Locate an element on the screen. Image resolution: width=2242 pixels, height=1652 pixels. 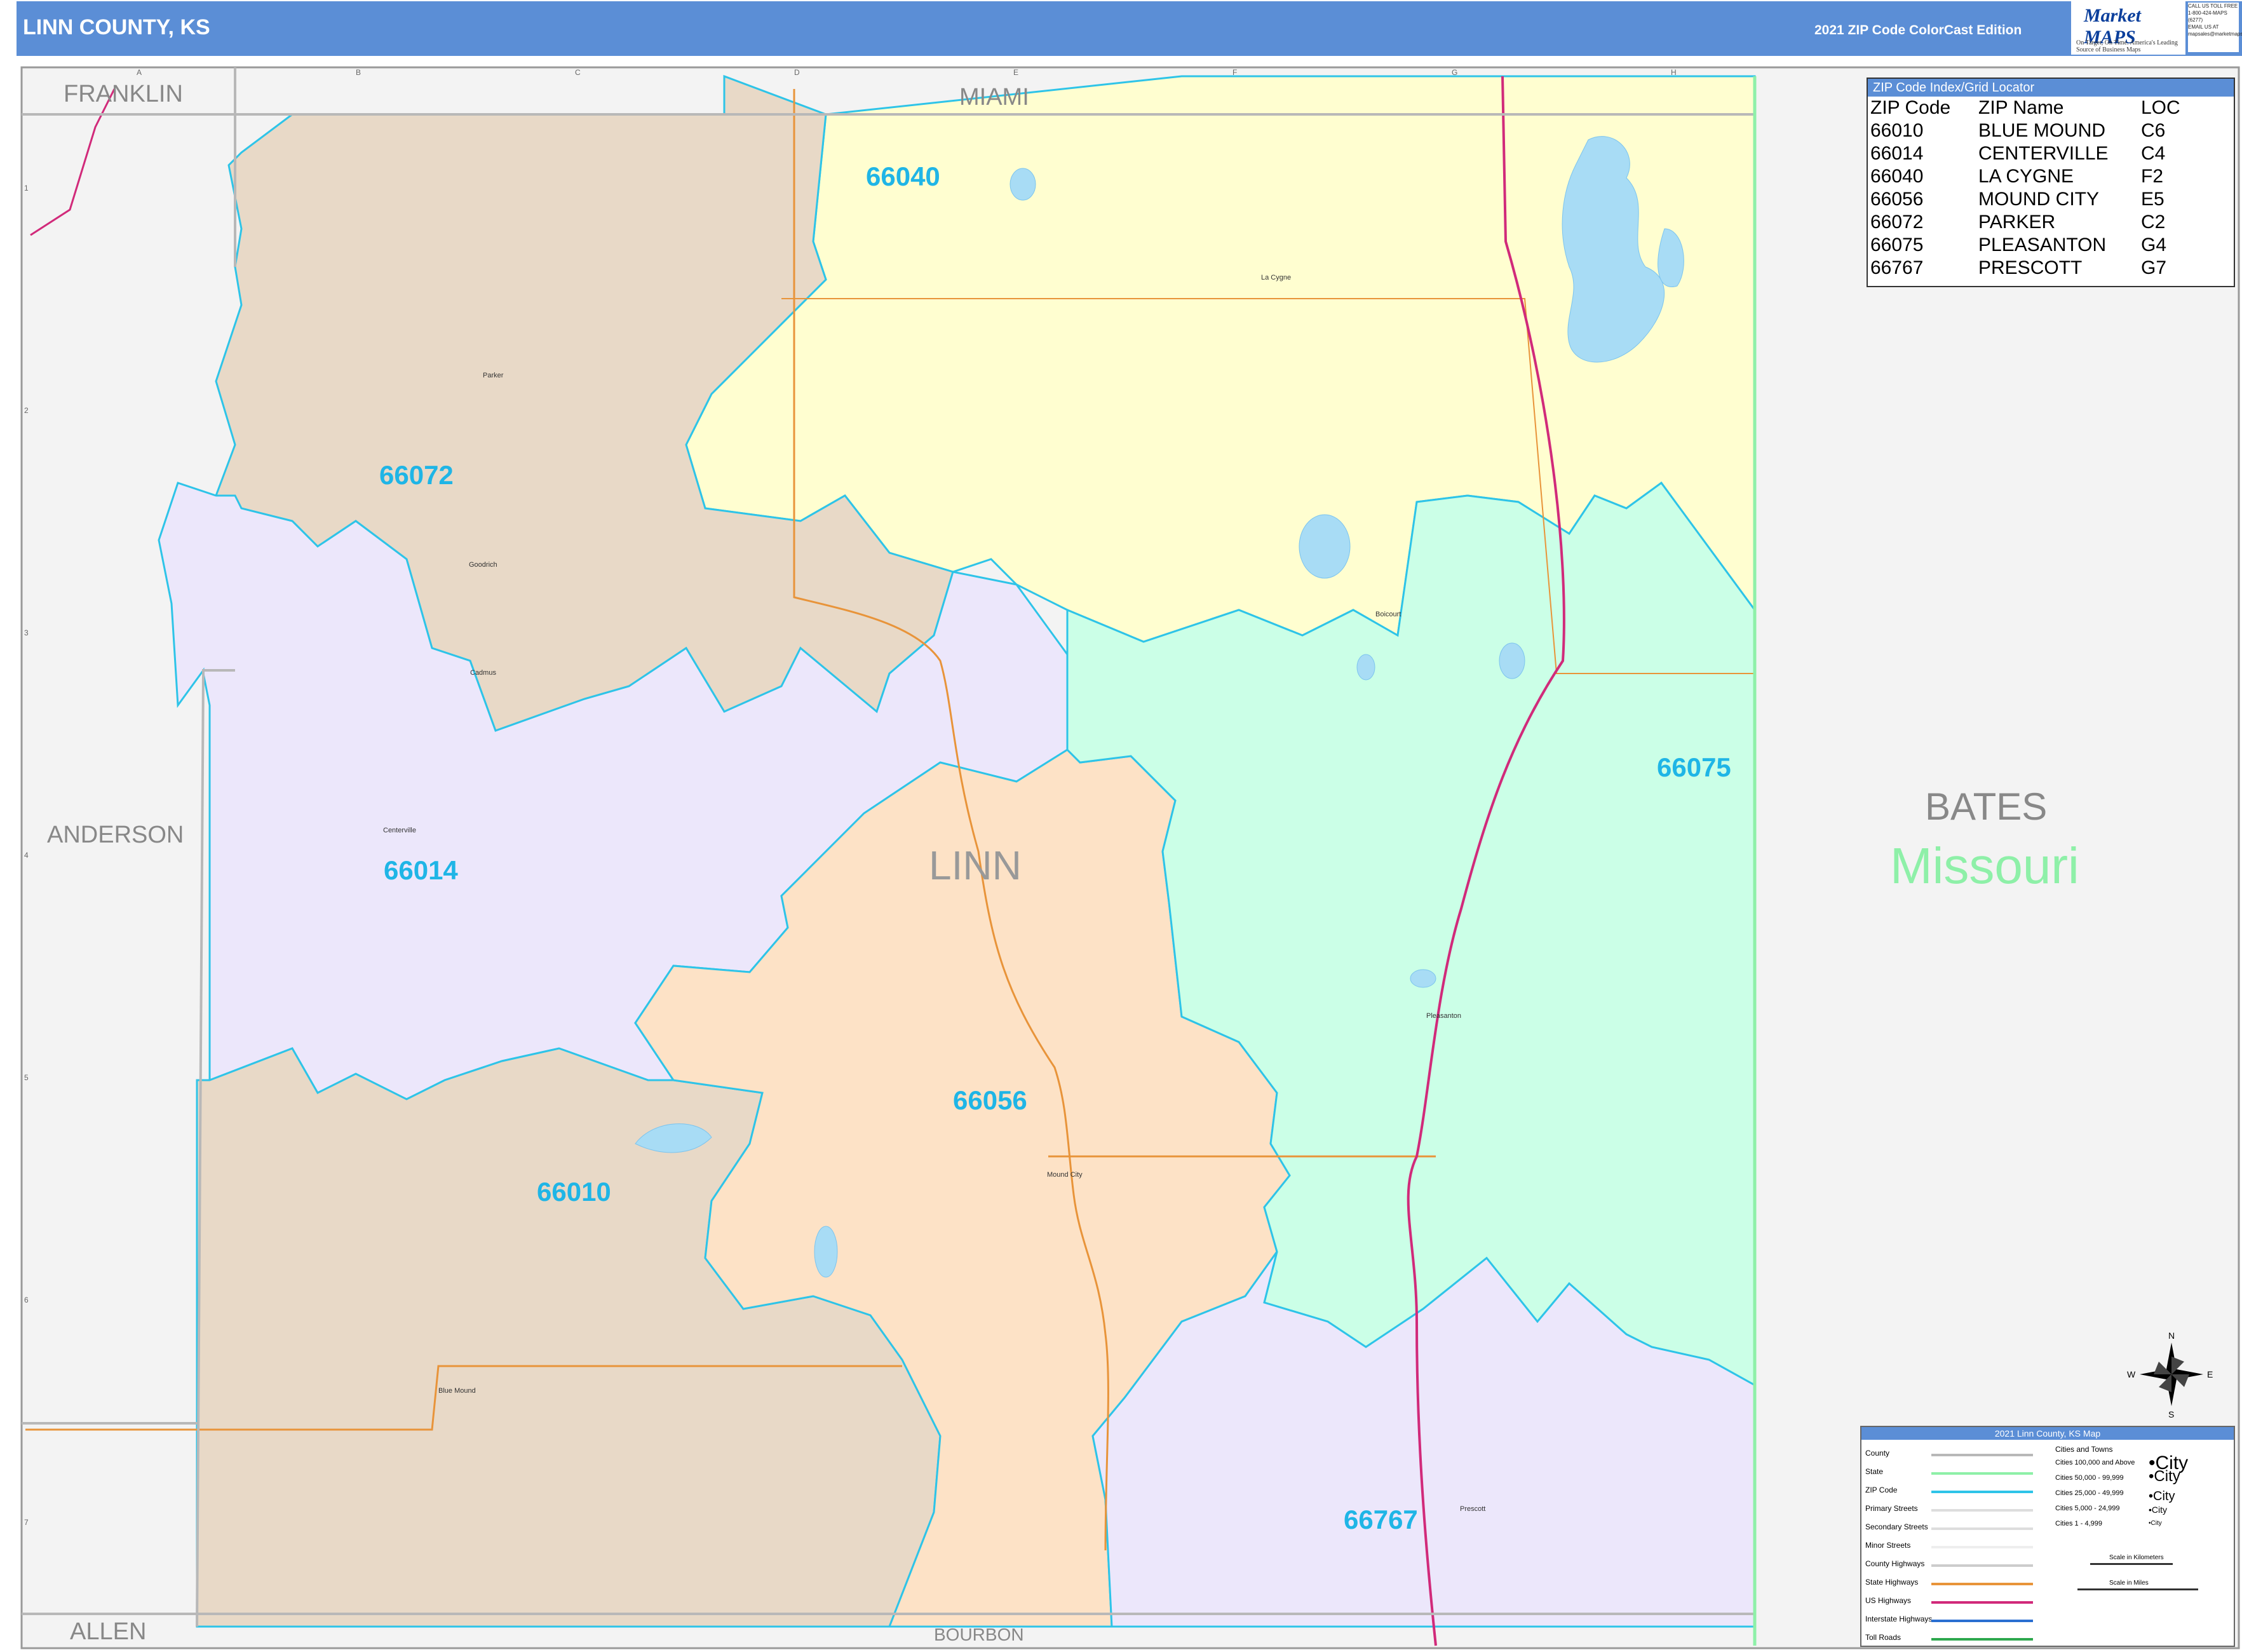
map-legend-title: 2021 Linn County, KS Map is located at coordinates (2047, 1434).